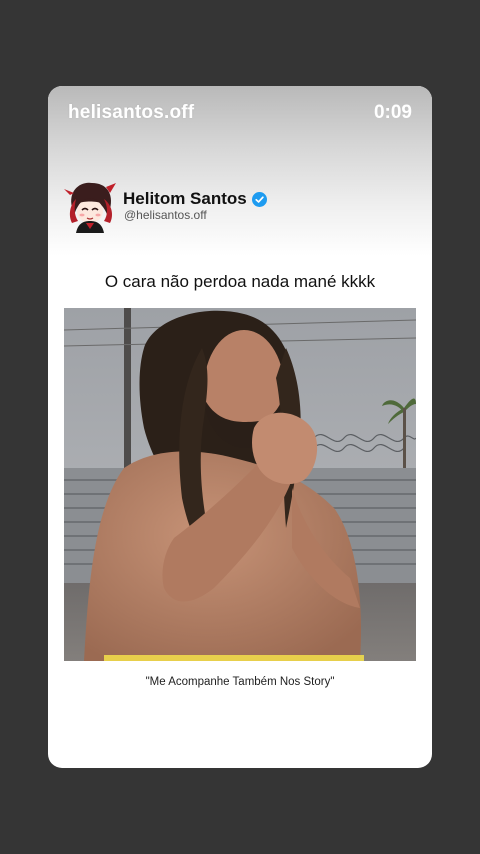  Describe the element at coordinates (185, 199) in the screenshot. I see `display-name: Helitom Santos` at that location.